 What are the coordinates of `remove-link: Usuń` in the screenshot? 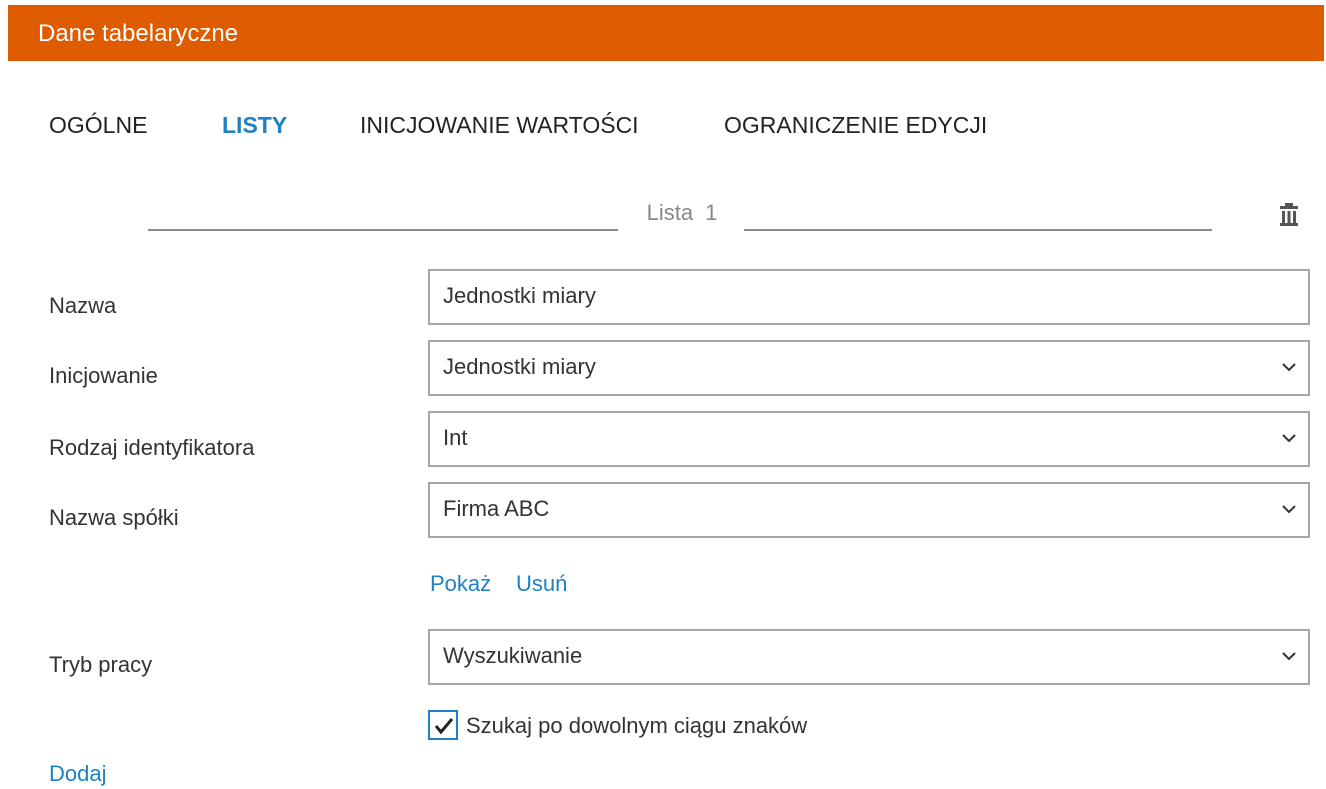 It's located at (541, 584).